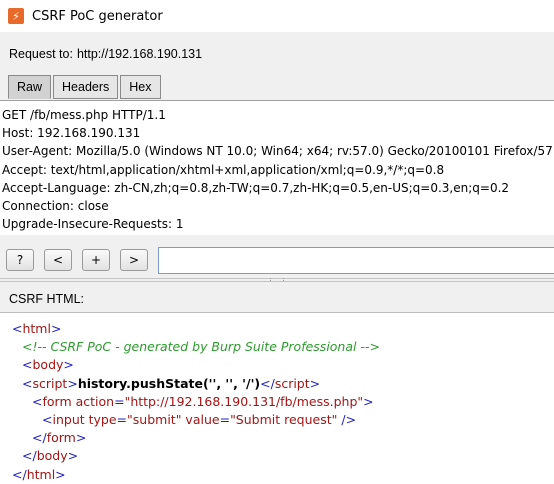 The width and height of the screenshot is (554, 484). What do you see at coordinates (16, 16) in the screenshot?
I see `burp-app-icon: ⚡` at bounding box center [16, 16].